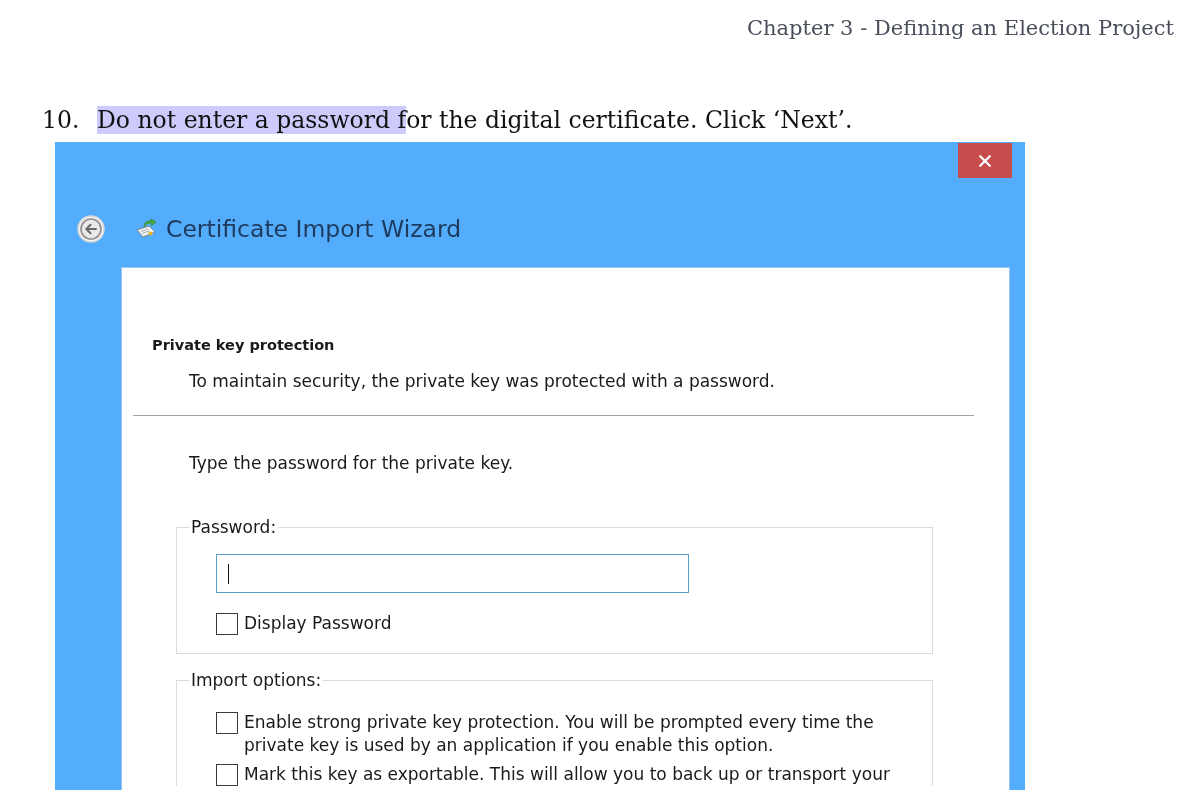  Describe the element at coordinates (482, 381) in the screenshot. I see `section-description: To maintain security, the private key was protected with a password.` at that location.